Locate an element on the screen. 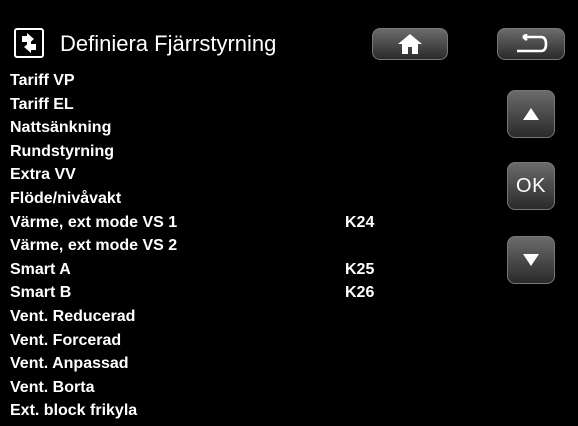 The height and width of the screenshot is (426, 578). item-label: Nattsänkning is located at coordinates (61, 128).